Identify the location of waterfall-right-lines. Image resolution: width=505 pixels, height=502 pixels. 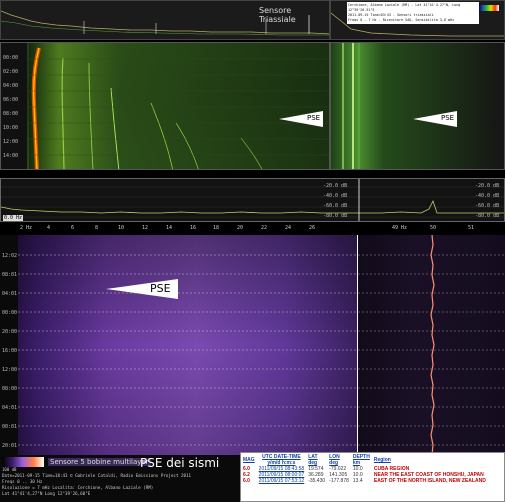
(417, 106).